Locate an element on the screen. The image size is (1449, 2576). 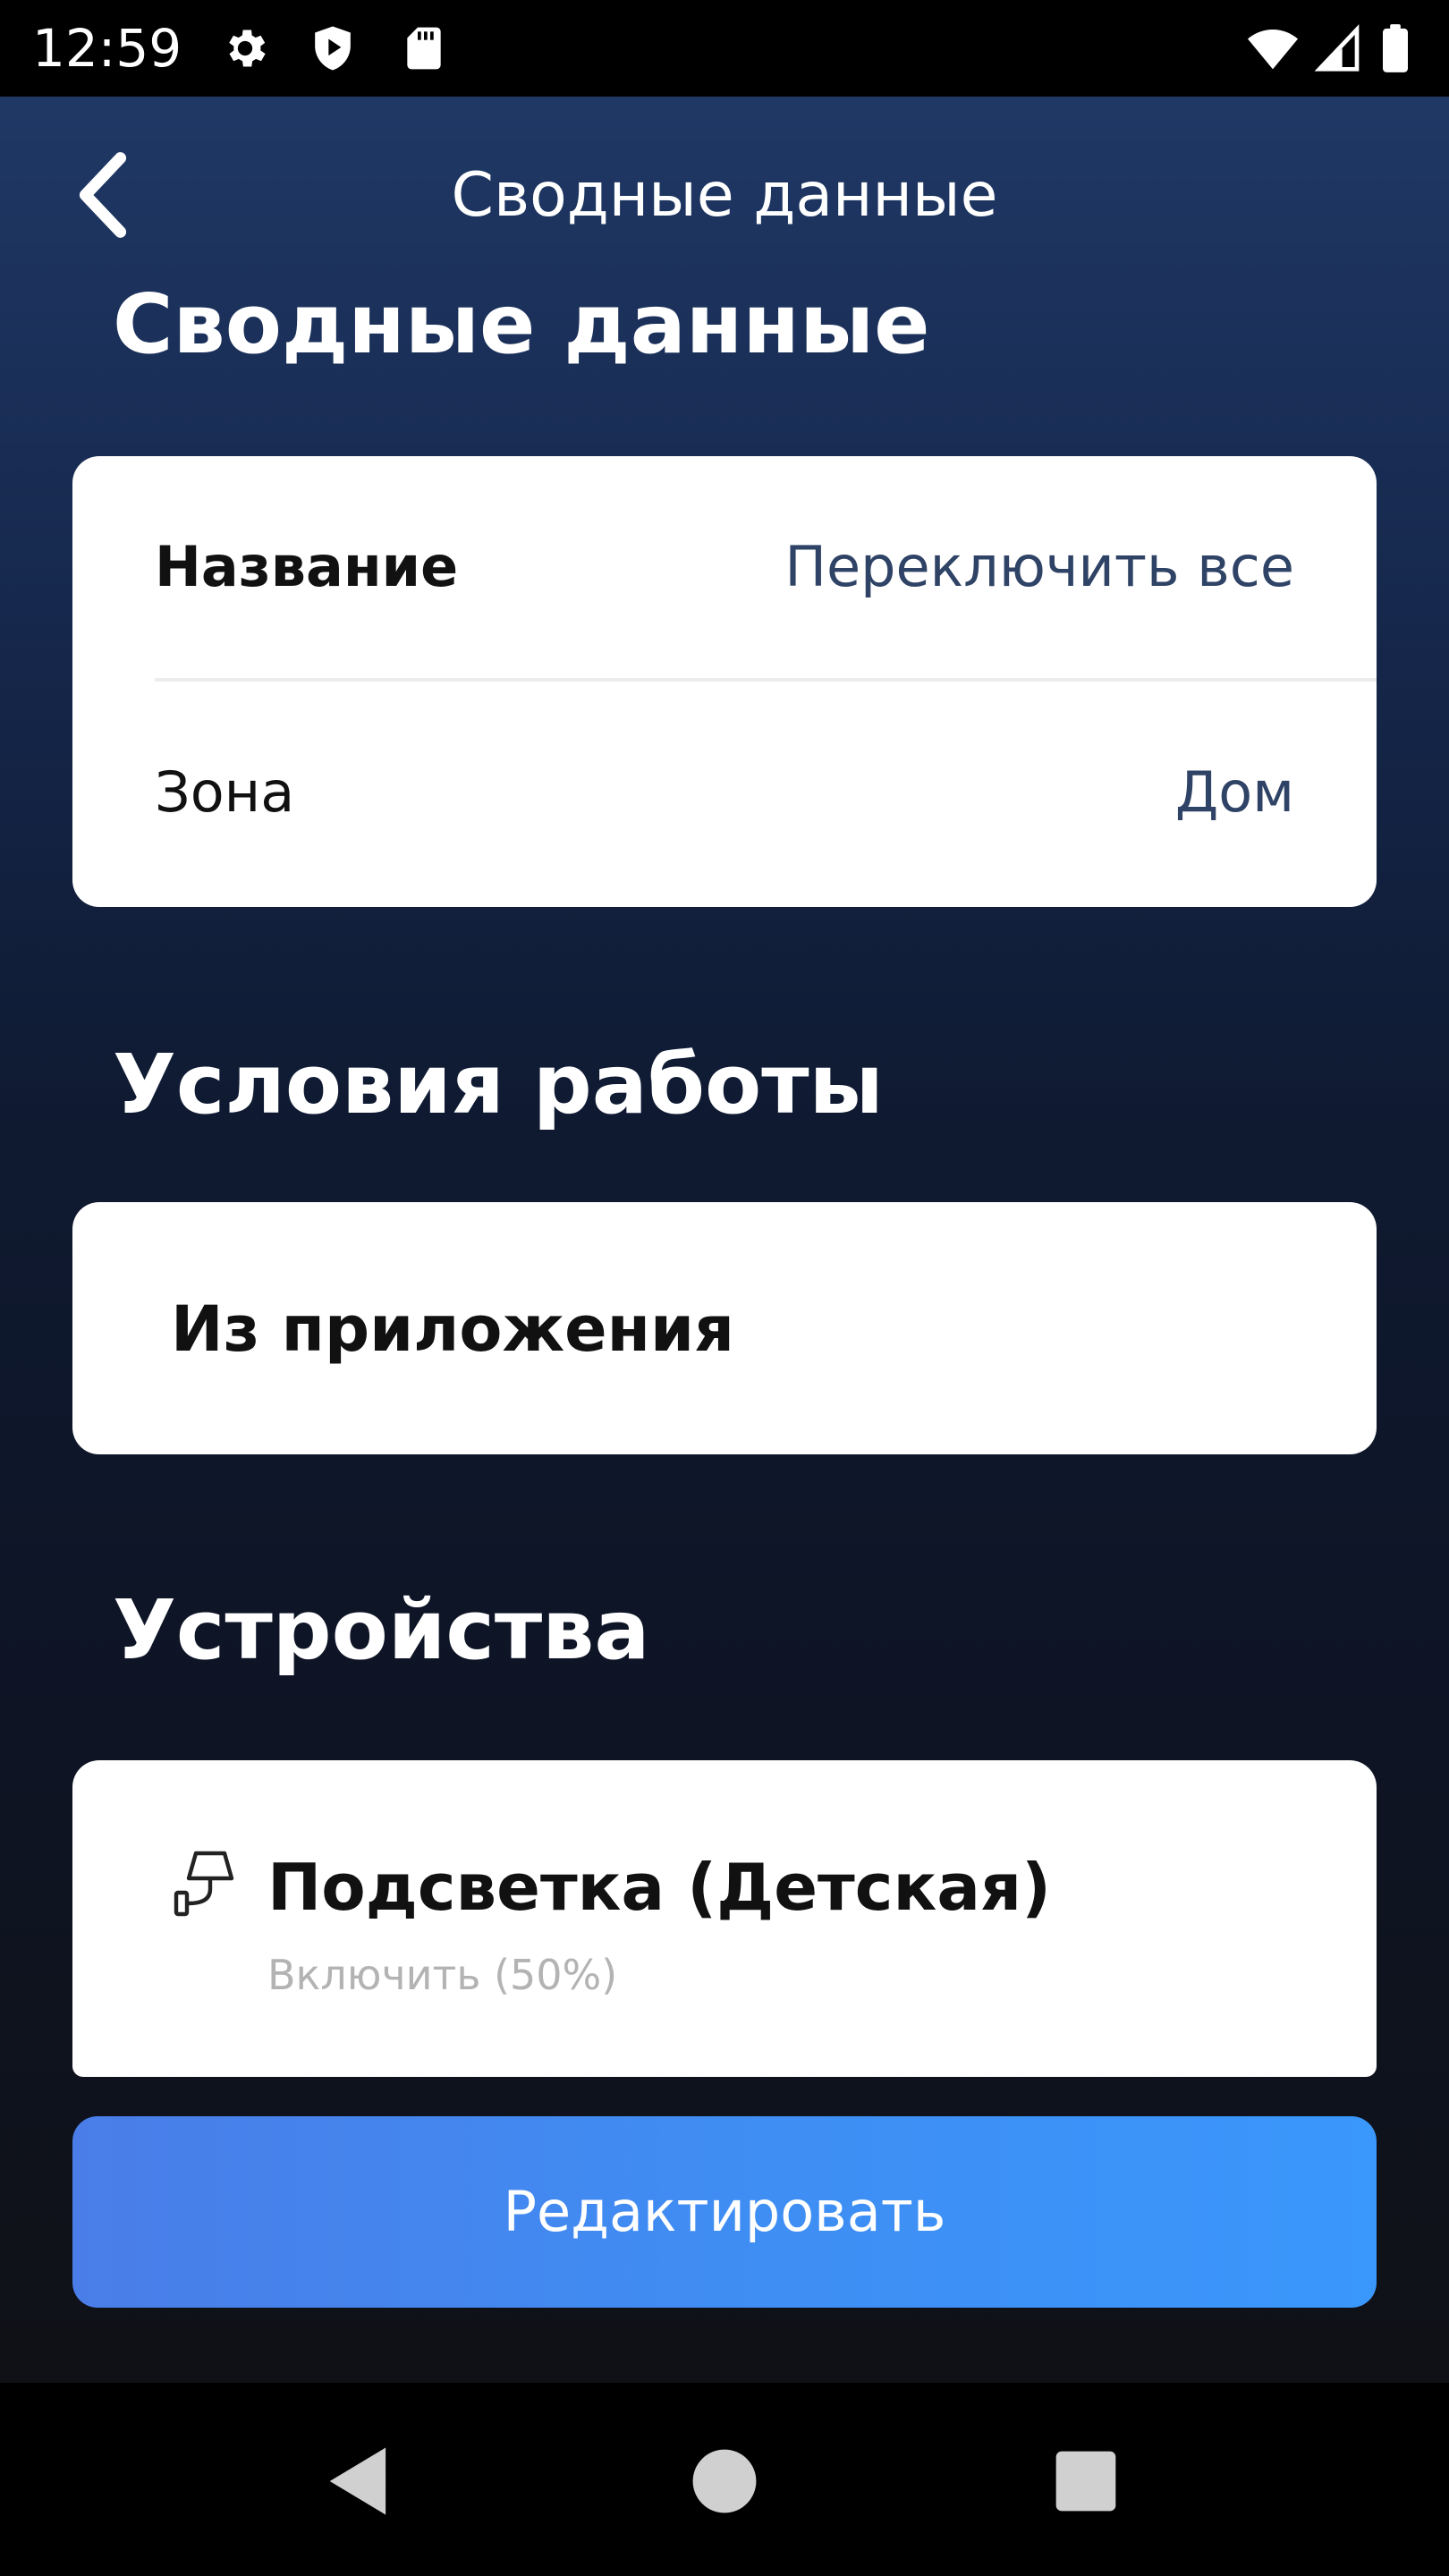
device-card: Подсветка (Детская) Включить (50%) is located at coordinates (724, 1918).